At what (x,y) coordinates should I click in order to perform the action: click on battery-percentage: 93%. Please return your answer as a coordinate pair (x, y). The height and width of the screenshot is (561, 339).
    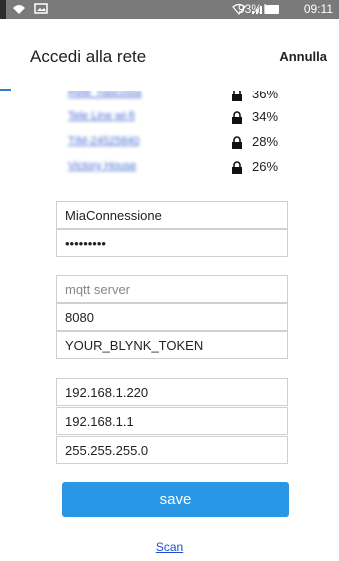
    Looking at the image, I should click on (249, 9).